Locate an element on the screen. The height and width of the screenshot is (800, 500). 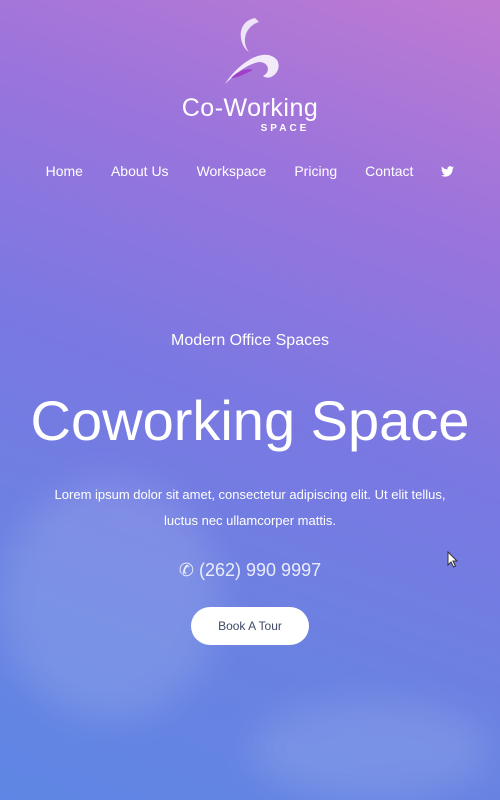
main-nav: Home About Us Workspace Pricing Contact is located at coordinates (250, 171).